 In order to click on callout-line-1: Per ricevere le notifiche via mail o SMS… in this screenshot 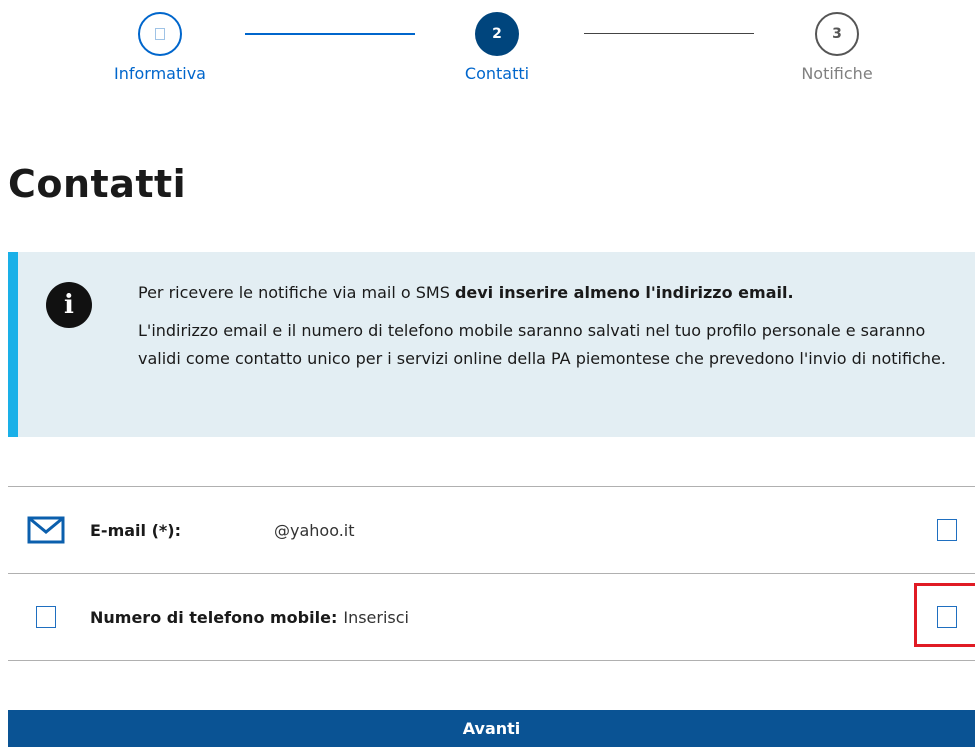, I will do `click(553, 293)`.